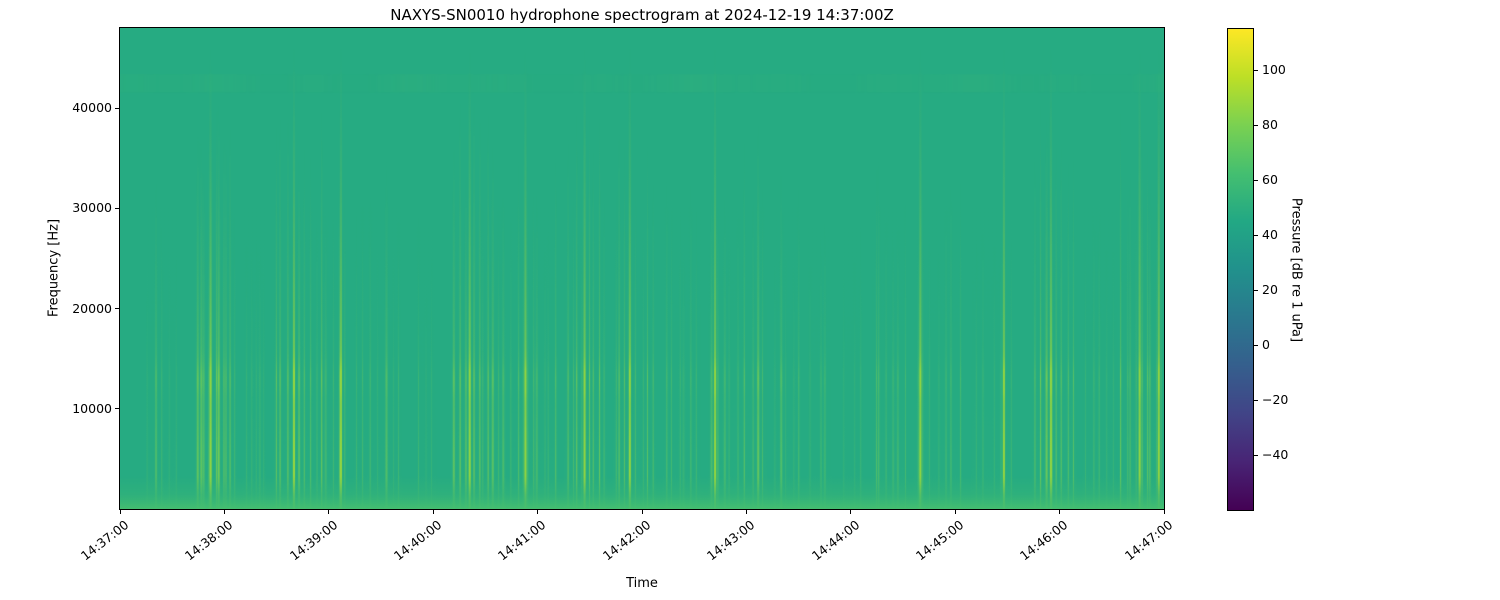 This screenshot has height=600, width=1500. I want to click on colorbar-tick-label: 40, so click(1270, 235).